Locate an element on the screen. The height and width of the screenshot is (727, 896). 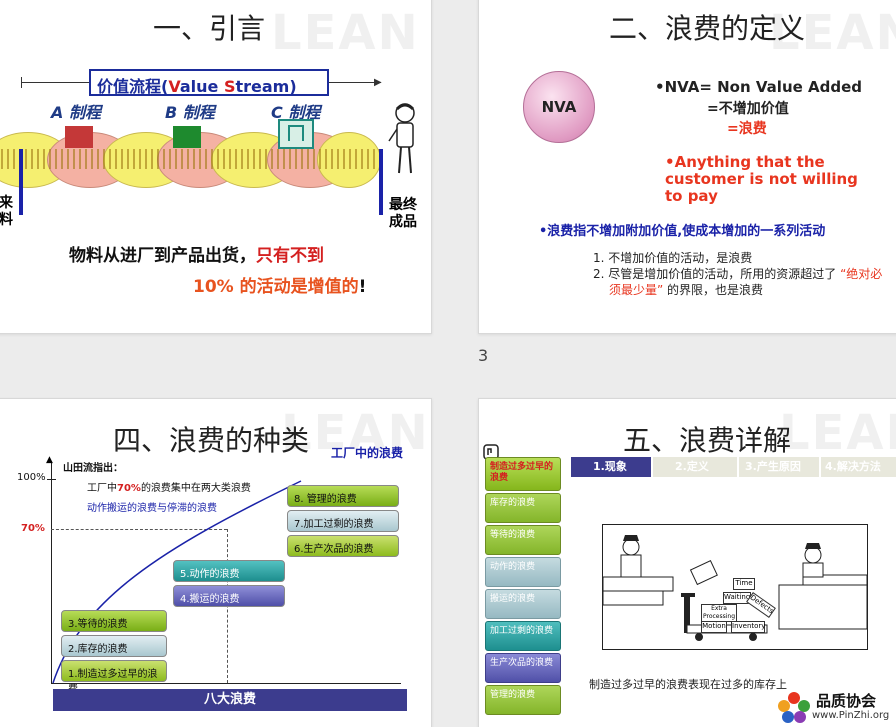
slide-title: 一、引言 is located at coordinates (209, 28).